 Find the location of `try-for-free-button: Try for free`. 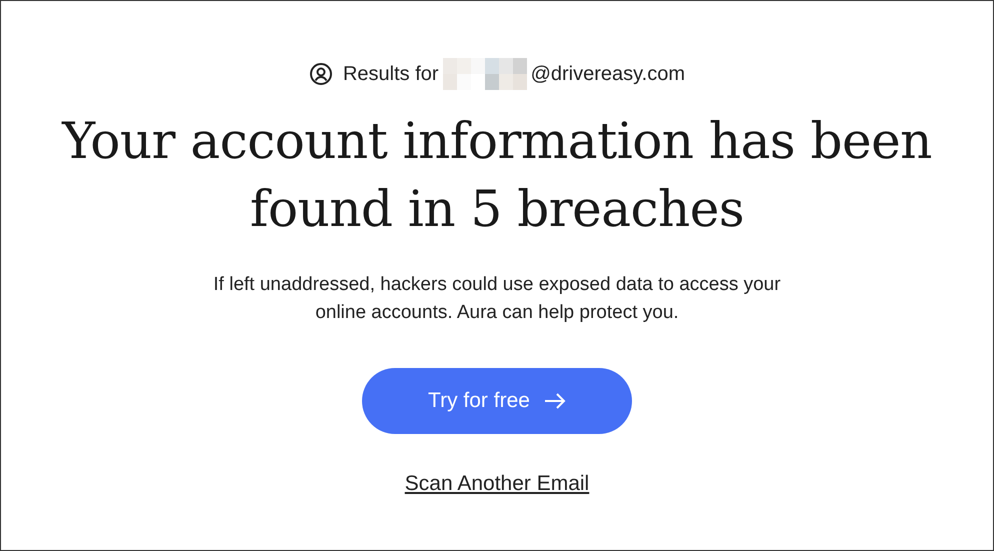

try-for-free-button: Try for free is located at coordinates (497, 401).